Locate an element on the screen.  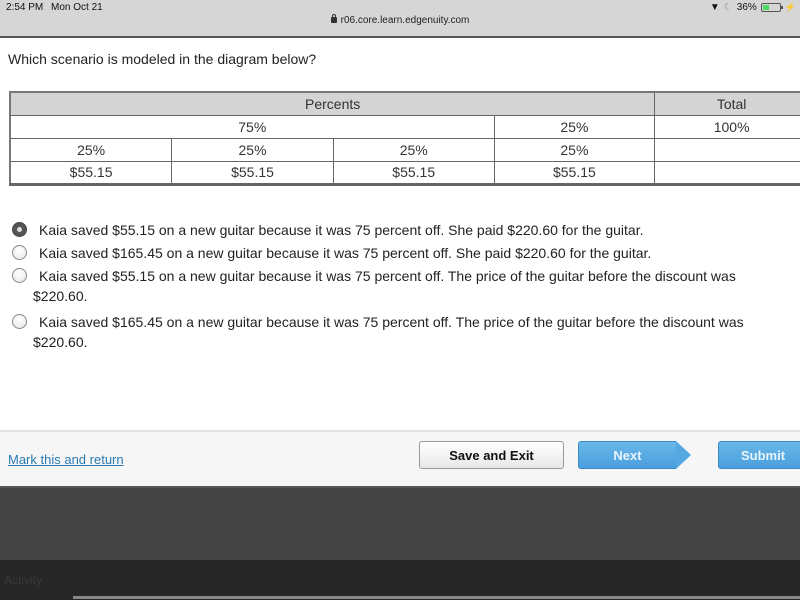
address-bar: r06.core.learn.edgenuity.com is located at coordinates (400, 20).